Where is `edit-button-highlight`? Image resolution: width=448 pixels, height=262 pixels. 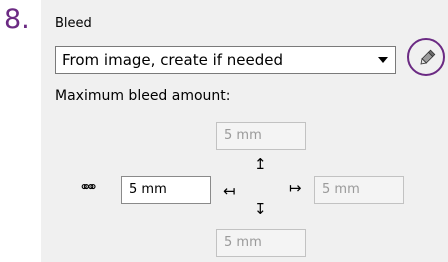 edit-button-highlight is located at coordinates (426, 57).